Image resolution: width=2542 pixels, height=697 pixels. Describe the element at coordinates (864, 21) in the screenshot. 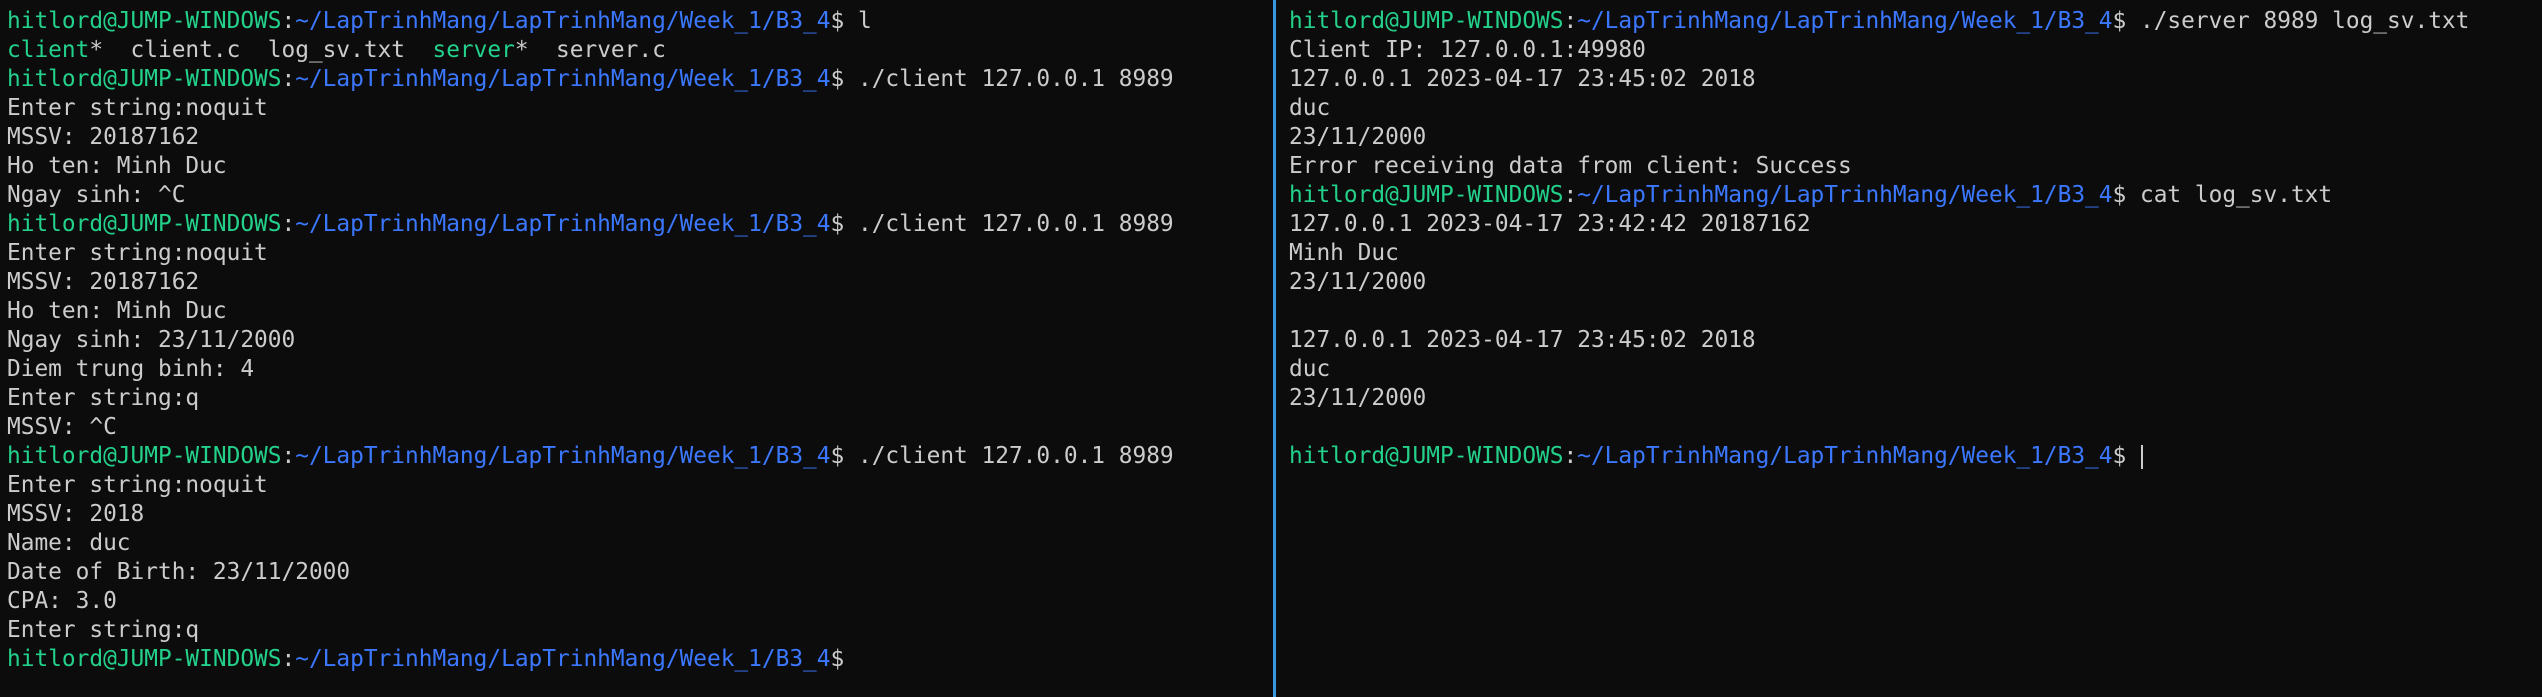

I see `command-text: l` at that location.